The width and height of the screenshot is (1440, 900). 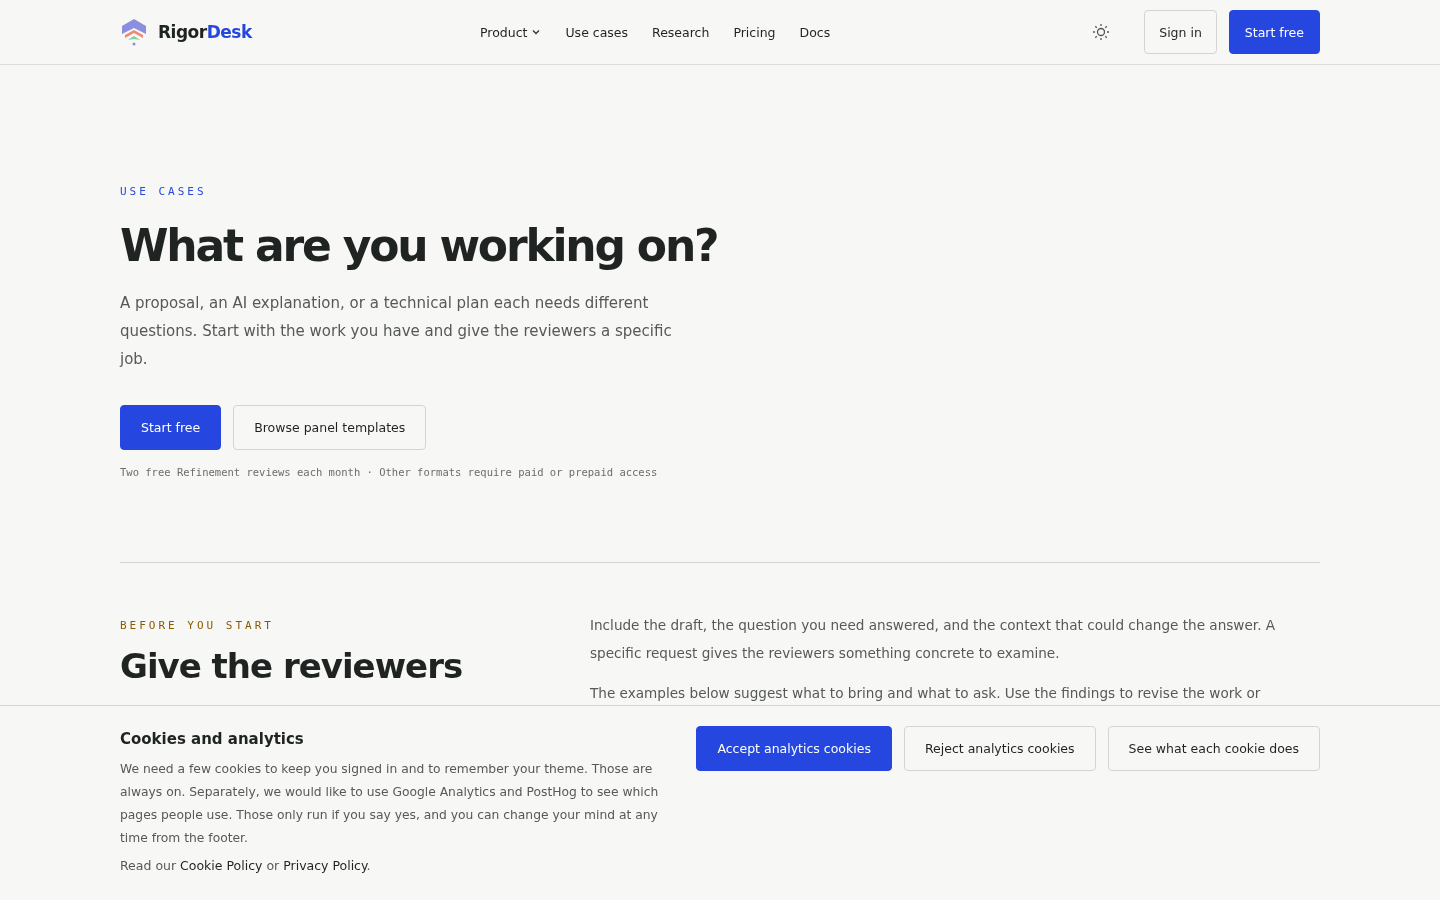 What do you see at coordinates (292, 666) in the screenshot?
I see `section-title: Give the reviewers` at bounding box center [292, 666].